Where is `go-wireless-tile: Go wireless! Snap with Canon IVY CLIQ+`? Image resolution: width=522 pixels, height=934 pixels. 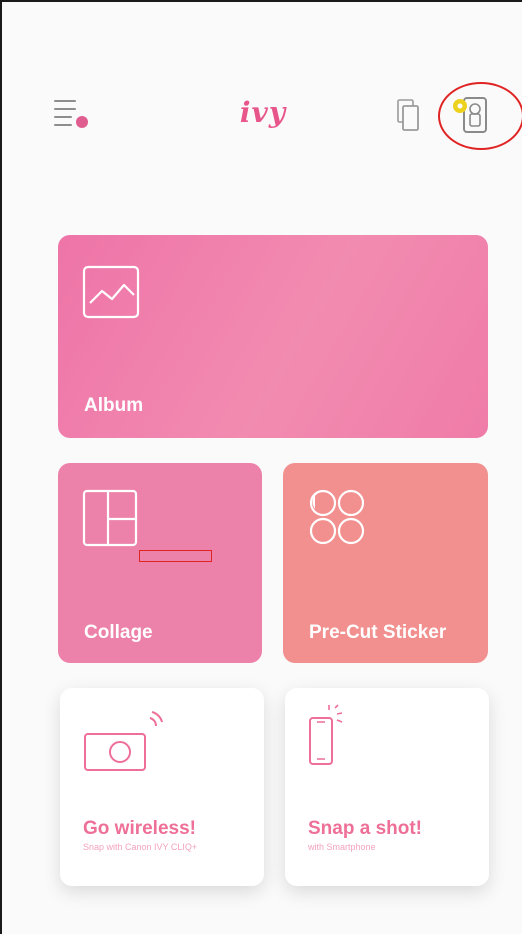
go-wireless-tile: Go wireless! Snap with Canon IVY CLIQ+ is located at coordinates (162, 787).